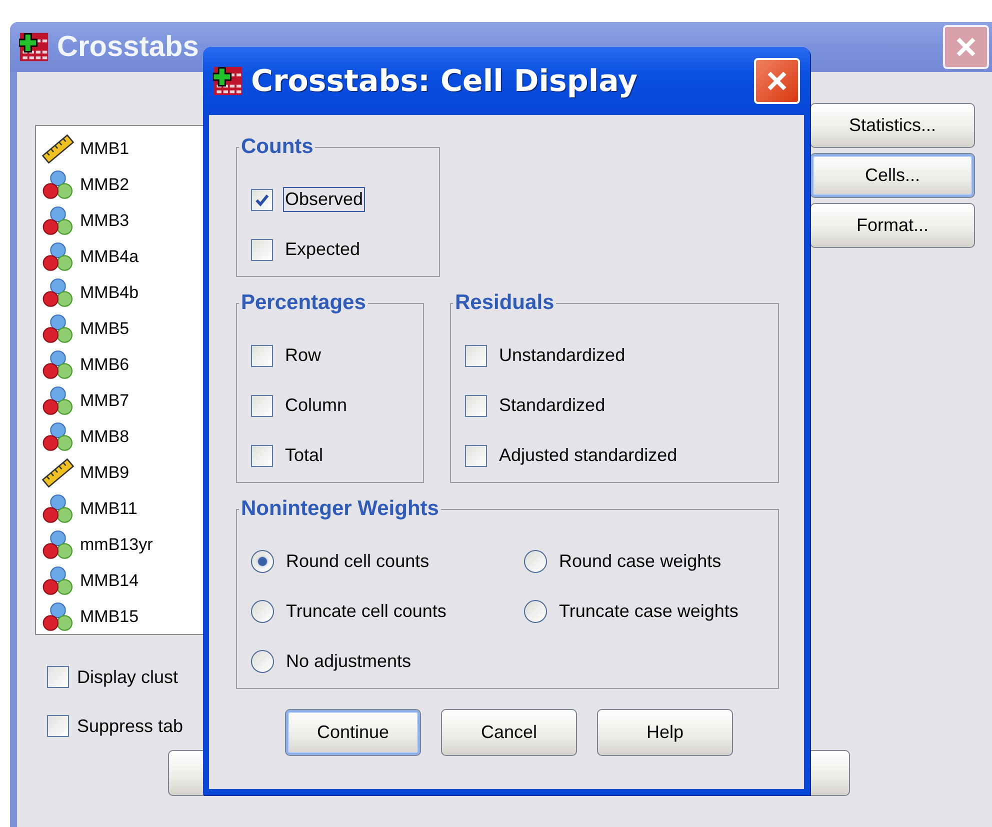 The width and height of the screenshot is (992, 827). I want to click on option-label: Row, so click(303, 355).